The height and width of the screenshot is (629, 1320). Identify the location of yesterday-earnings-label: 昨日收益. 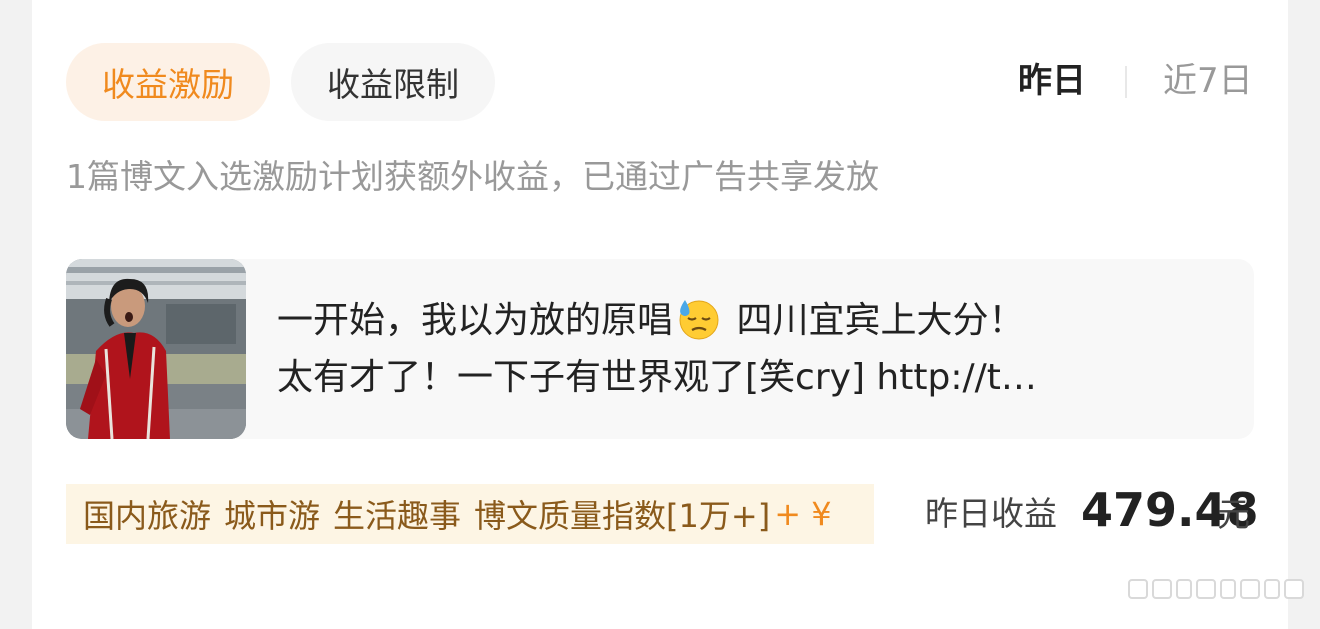
(991, 513).